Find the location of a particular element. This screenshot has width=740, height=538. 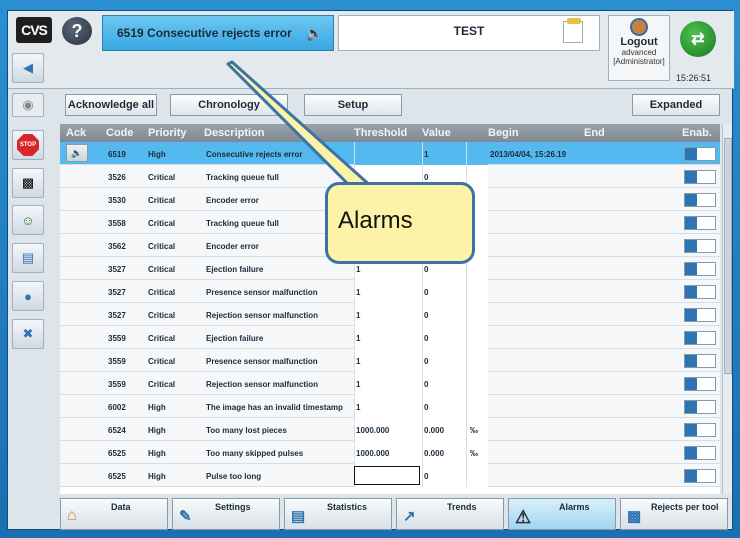

table-scrollbar is located at coordinates (727, 309).